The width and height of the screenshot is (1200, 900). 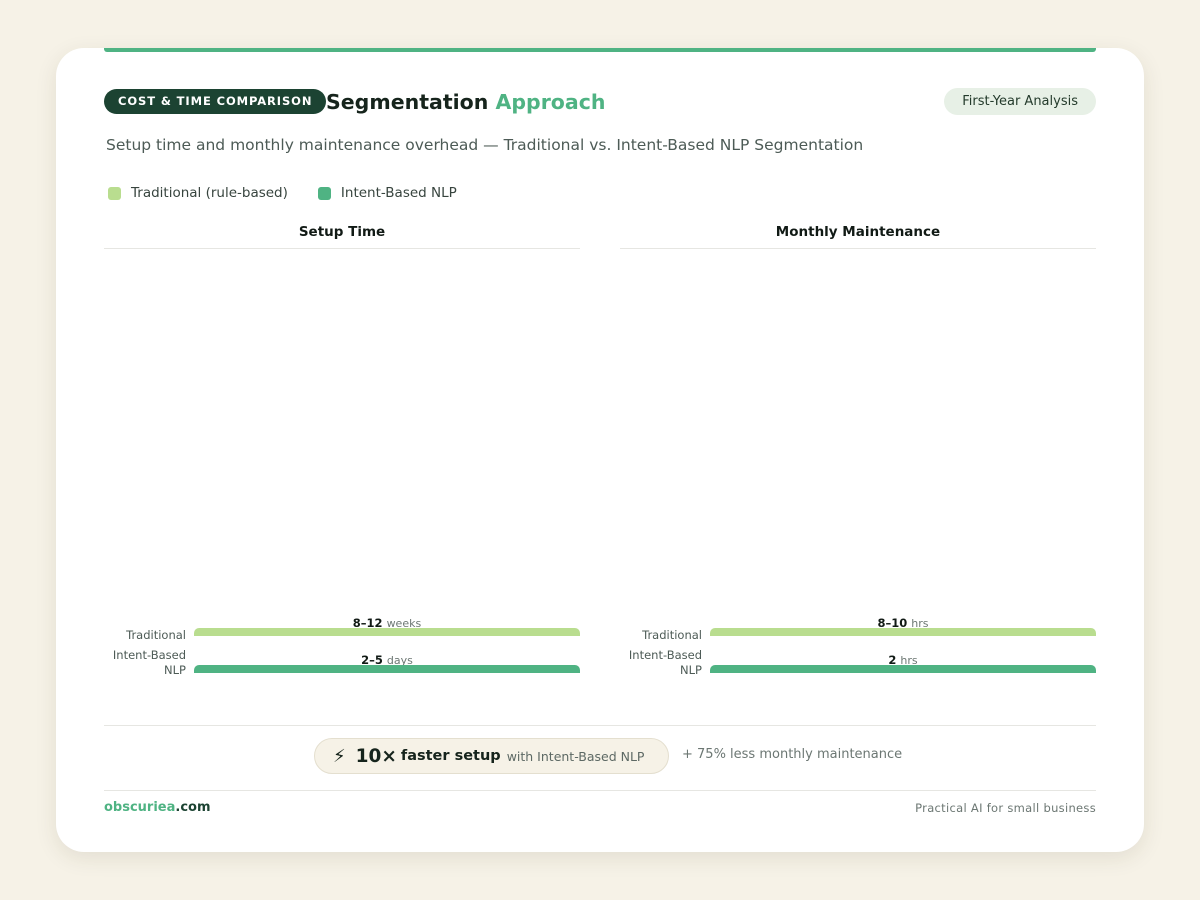 I want to click on legend-swatch-traditional, so click(x=114, y=193).